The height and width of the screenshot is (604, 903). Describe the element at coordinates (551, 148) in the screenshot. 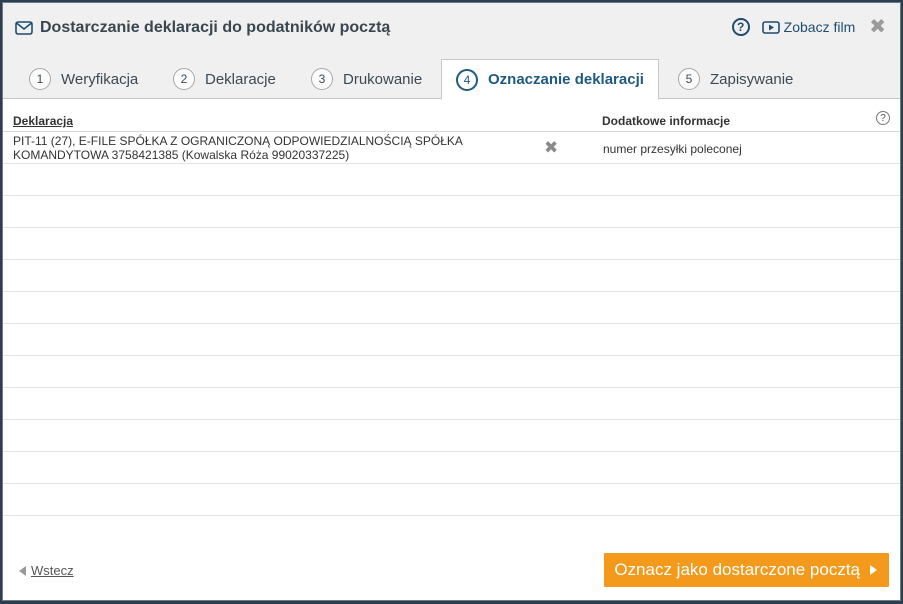

I see `remove-icon: ✖` at that location.